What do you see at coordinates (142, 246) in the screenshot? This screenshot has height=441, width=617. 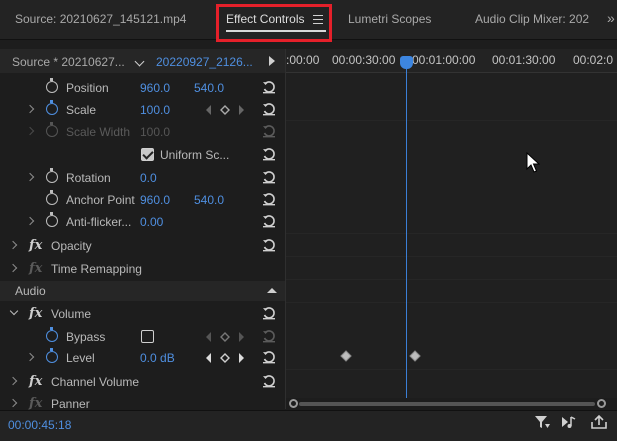 I see `effect-opacity: fx Opacity` at bounding box center [142, 246].